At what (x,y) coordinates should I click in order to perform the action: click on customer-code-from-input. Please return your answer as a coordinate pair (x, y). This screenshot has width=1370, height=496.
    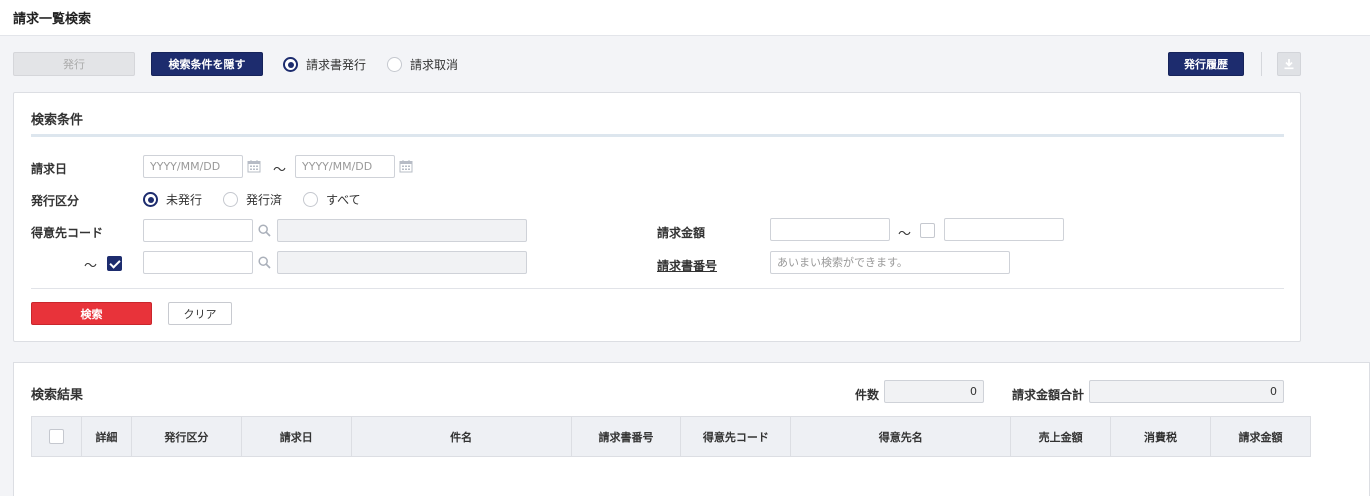
    Looking at the image, I should click on (198, 230).